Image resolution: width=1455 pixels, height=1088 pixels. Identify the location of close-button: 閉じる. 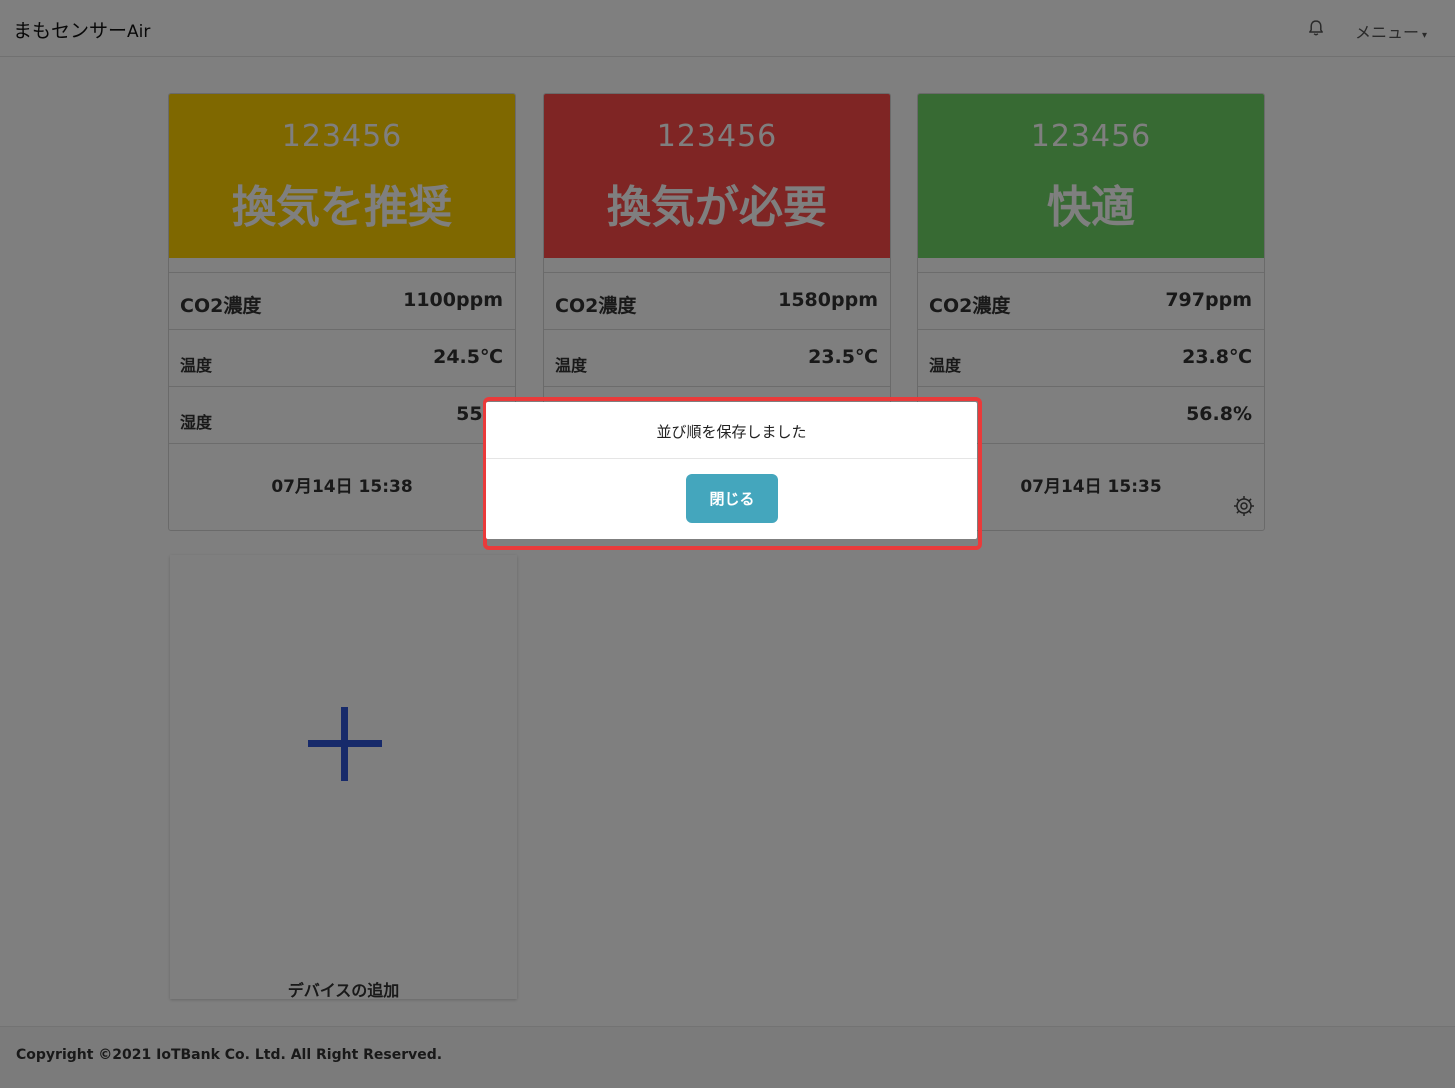
(732, 498).